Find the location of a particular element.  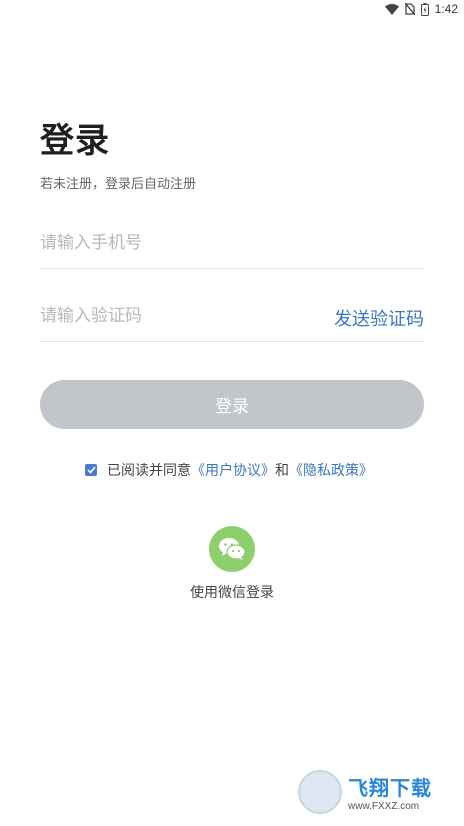

status-icons: 1:42 is located at coordinates (421, 9).